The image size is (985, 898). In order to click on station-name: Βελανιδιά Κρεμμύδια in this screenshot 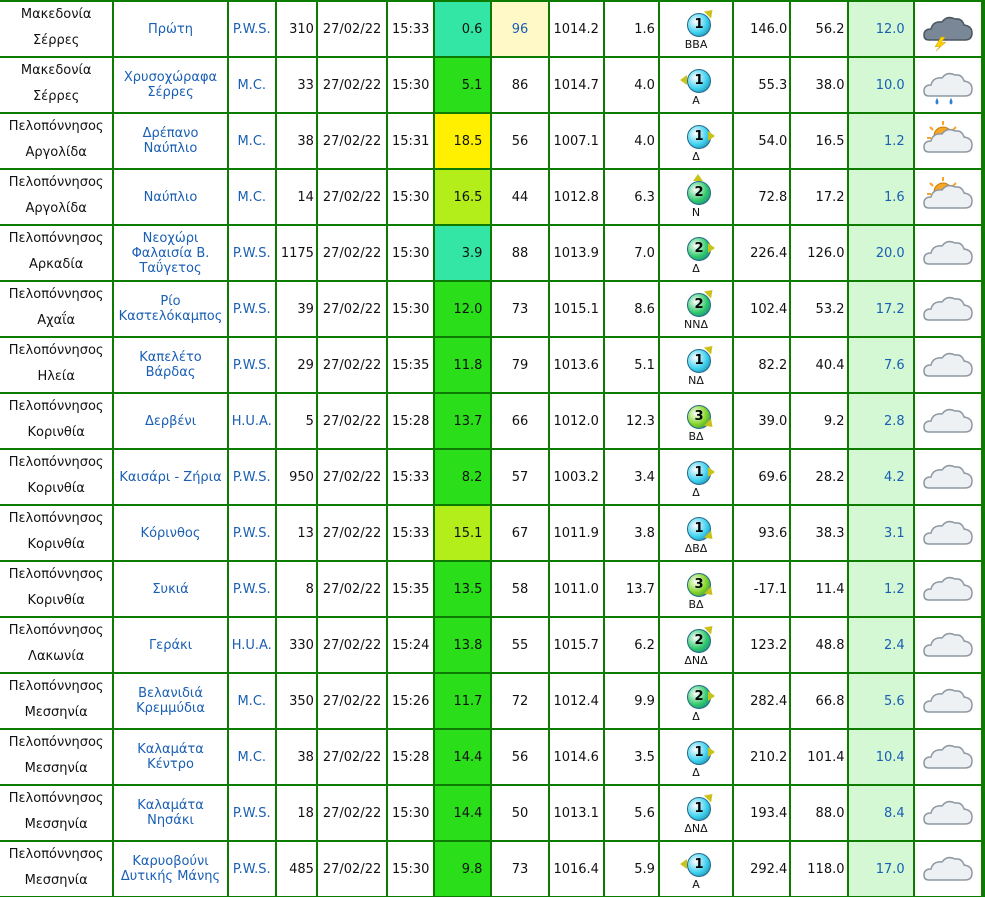, I will do `click(170, 701)`.